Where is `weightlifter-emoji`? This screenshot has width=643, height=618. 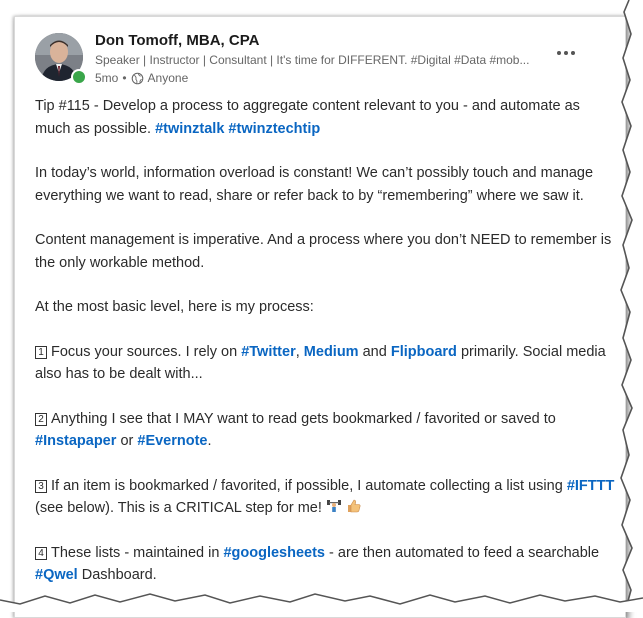
weightlifter-emoji is located at coordinates (333, 506).